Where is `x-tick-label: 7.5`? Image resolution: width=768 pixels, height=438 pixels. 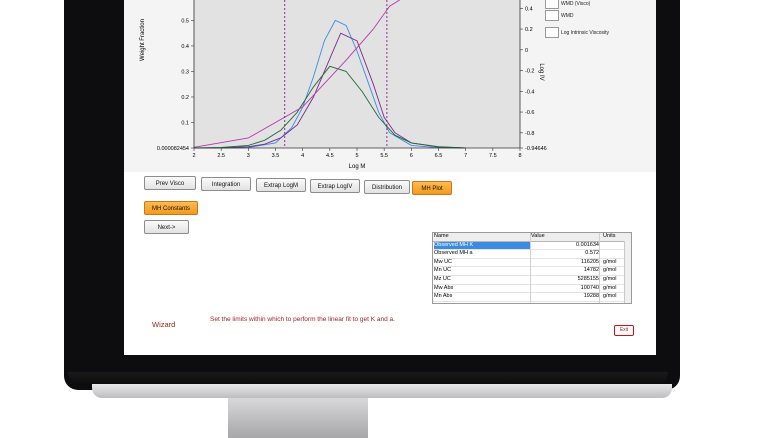 x-tick-label: 7.5 is located at coordinates (493, 156).